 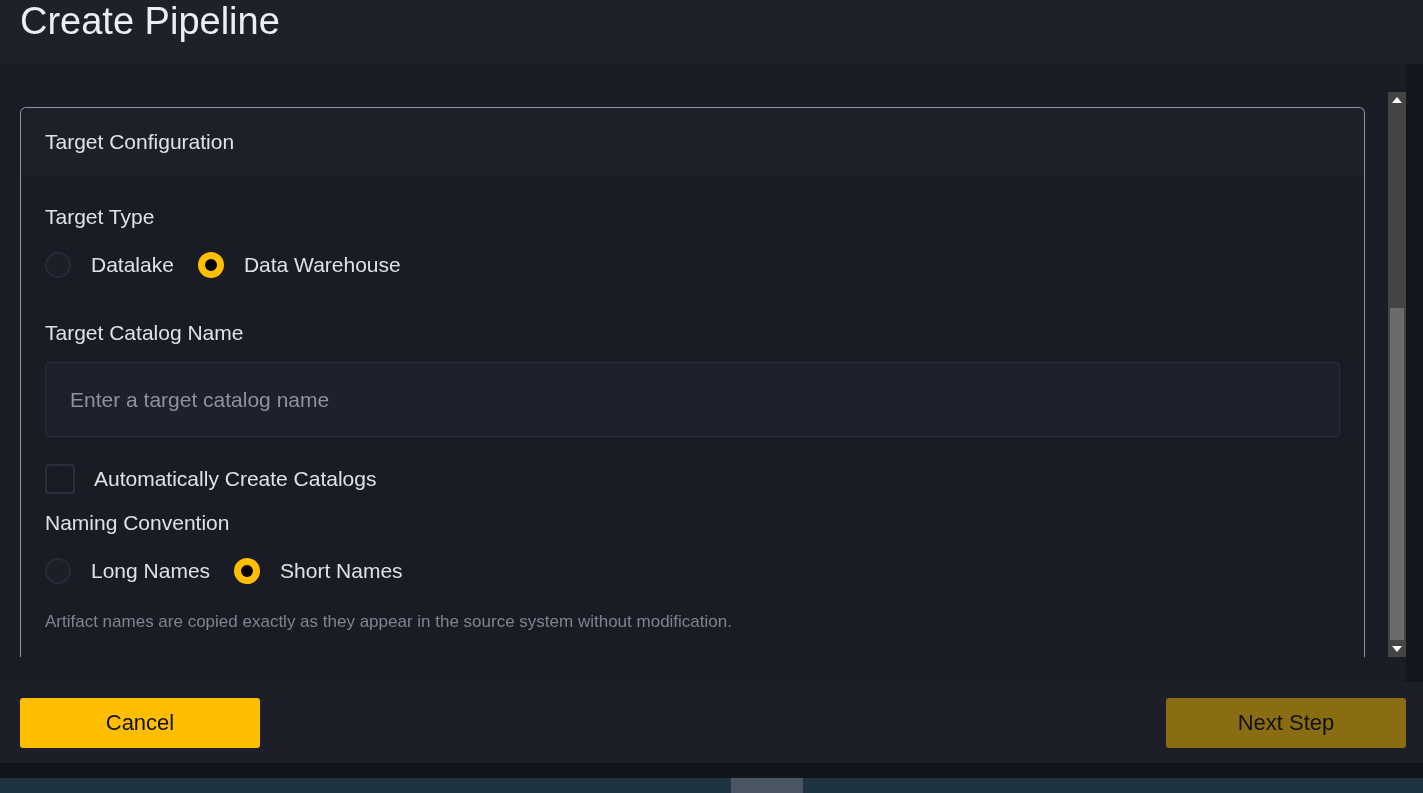 What do you see at coordinates (1397, 649) in the screenshot?
I see `scroll-down-icon` at bounding box center [1397, 649].